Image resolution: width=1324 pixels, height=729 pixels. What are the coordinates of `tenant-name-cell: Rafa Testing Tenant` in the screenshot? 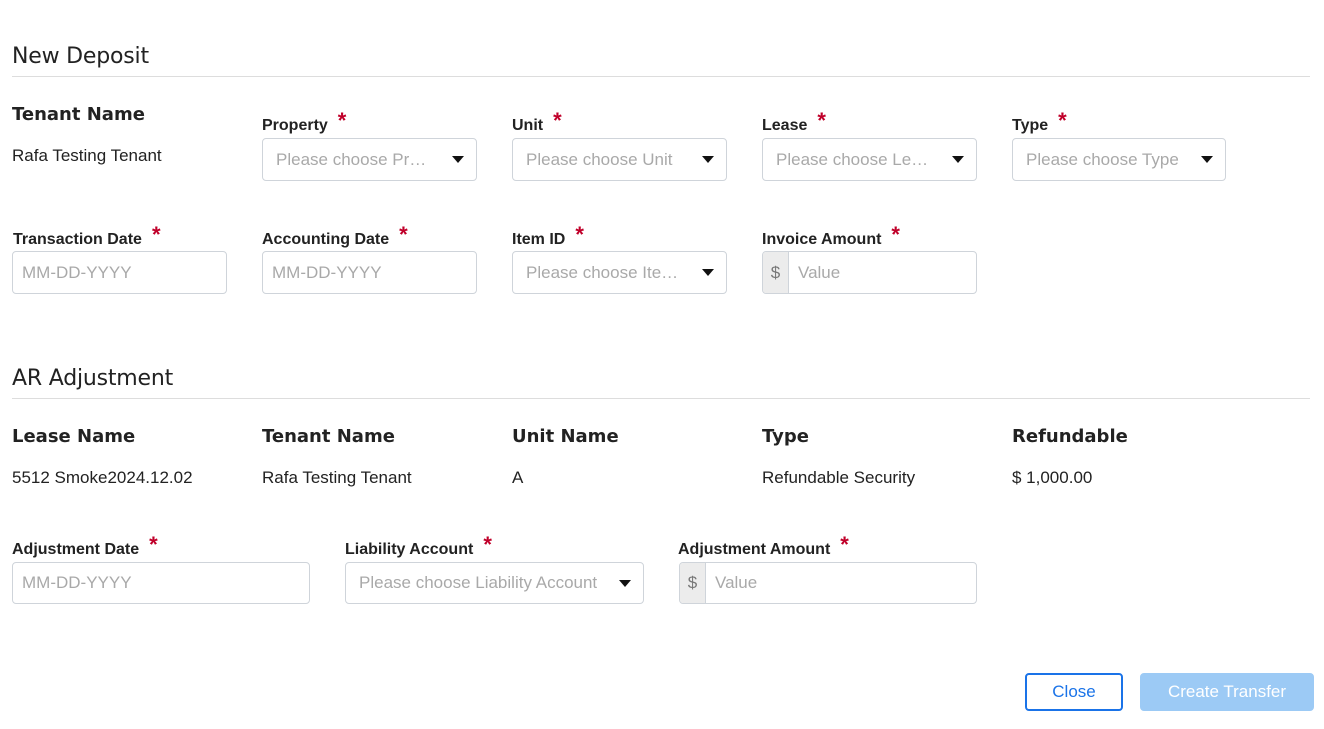 It's located at (337, 477).